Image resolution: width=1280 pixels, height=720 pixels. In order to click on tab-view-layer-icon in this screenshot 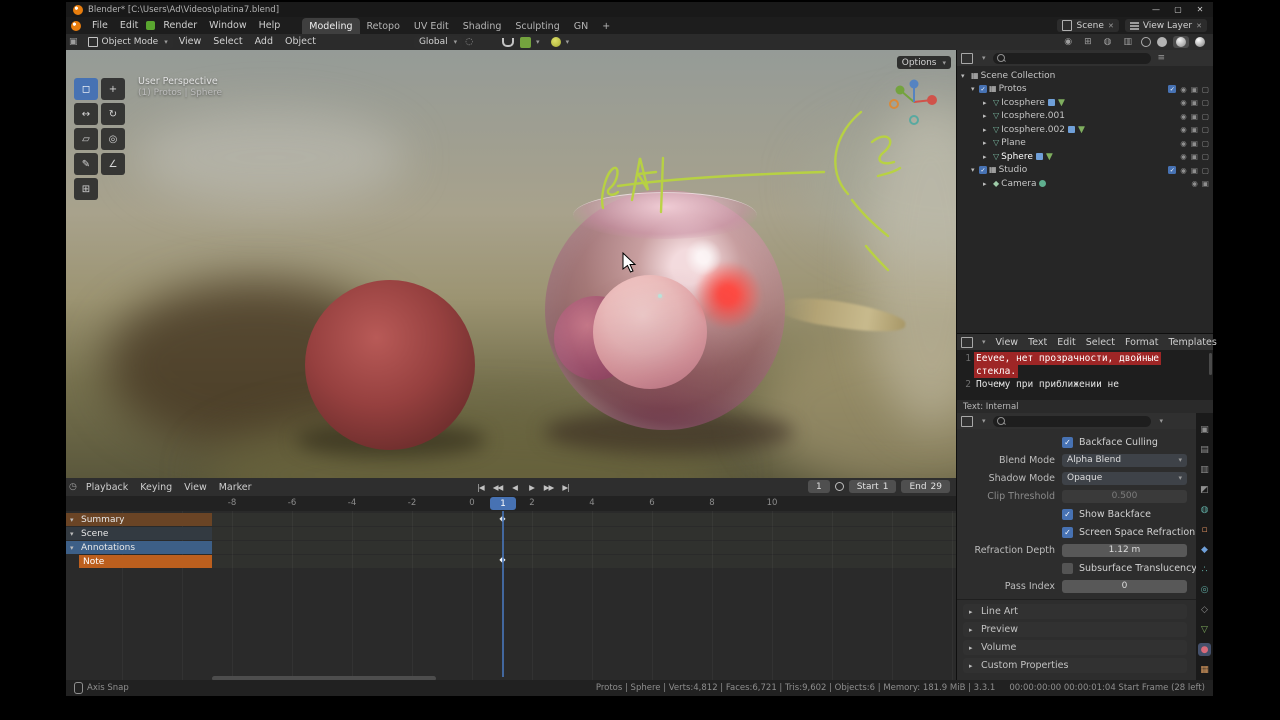, I will do `click(1204, 469)`.